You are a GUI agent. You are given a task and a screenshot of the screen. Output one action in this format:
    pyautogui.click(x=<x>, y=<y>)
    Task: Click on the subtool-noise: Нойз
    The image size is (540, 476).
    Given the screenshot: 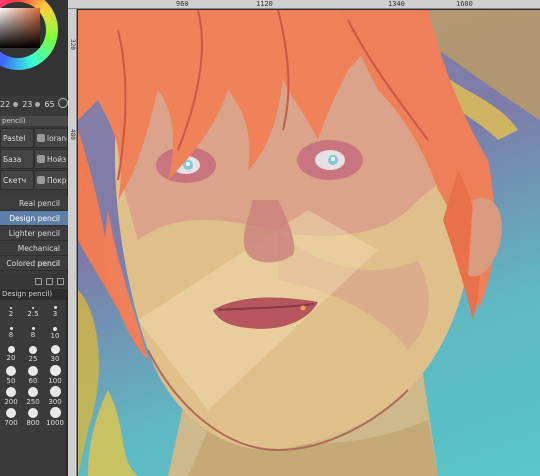 What is the action you would take?
    pyautogui.click(x=51, y=159)
    